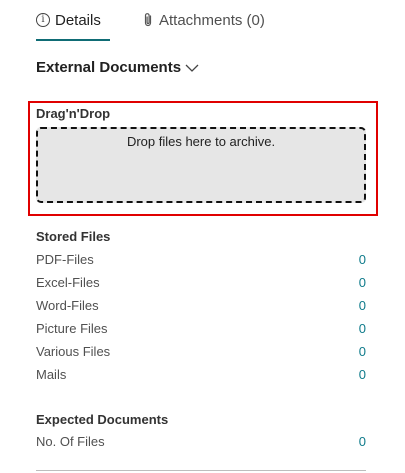 The width and height of the screenshot is (405, 473). Describe the element at coordinates (102, 419) in the screenshot. I see `expected-documents-title: Expected Documents` at that location.